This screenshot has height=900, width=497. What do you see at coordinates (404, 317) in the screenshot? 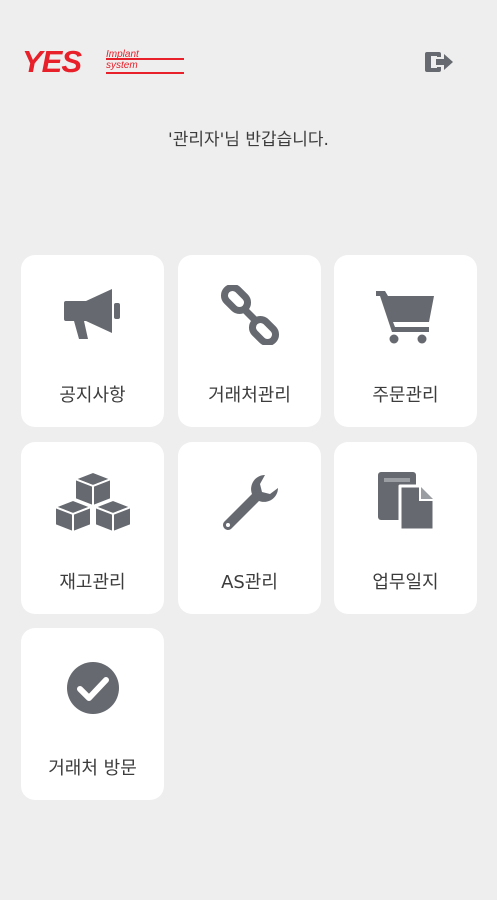
I see `shopping-cart-icon` at bounding box center [404, 317].